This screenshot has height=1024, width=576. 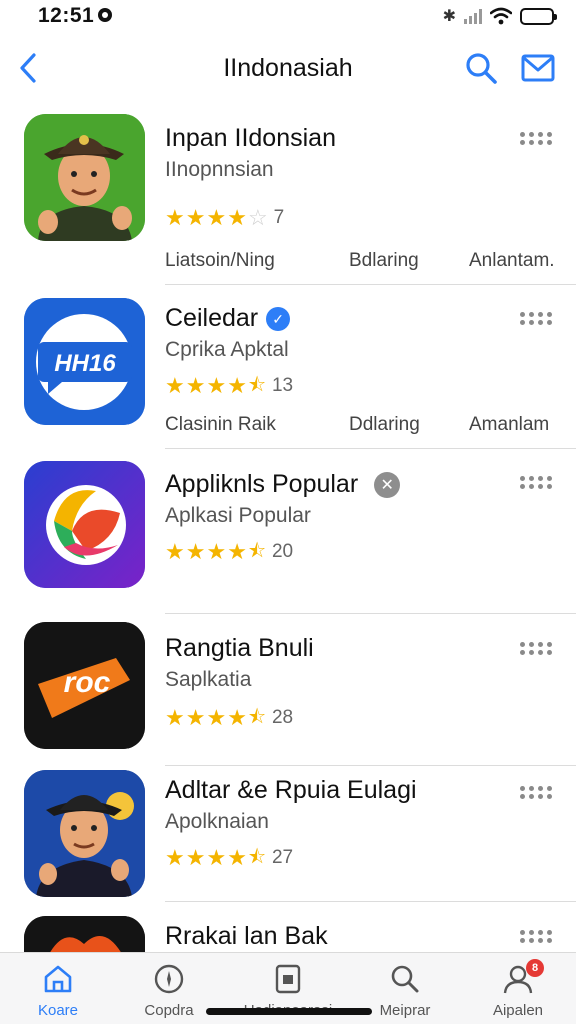 What do you see at coordinates (288, 67) in the screenshot?
I see `navigation-bar: IIndonasiah` at bounding box center [288, 67].